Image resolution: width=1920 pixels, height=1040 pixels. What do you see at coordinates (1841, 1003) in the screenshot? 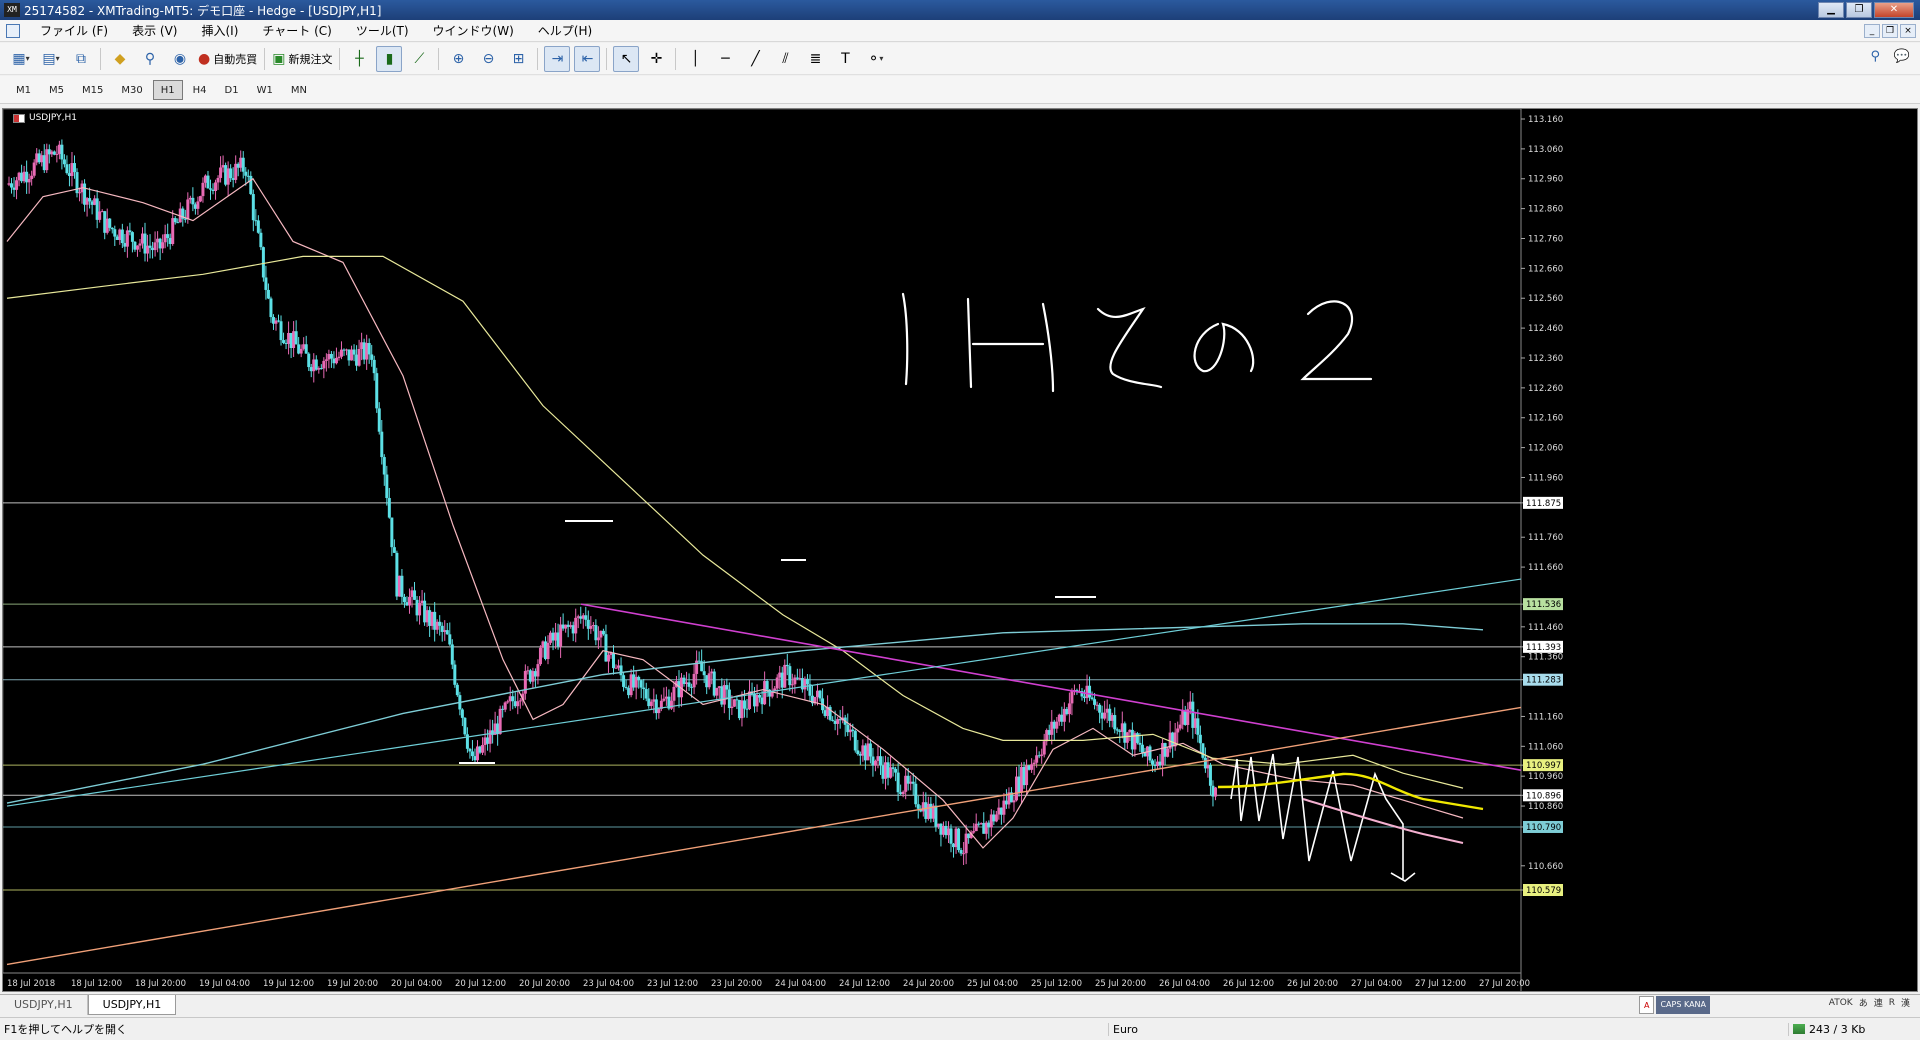
I see `ime-atok: ATOK` at bounding box center [1841, 1003].